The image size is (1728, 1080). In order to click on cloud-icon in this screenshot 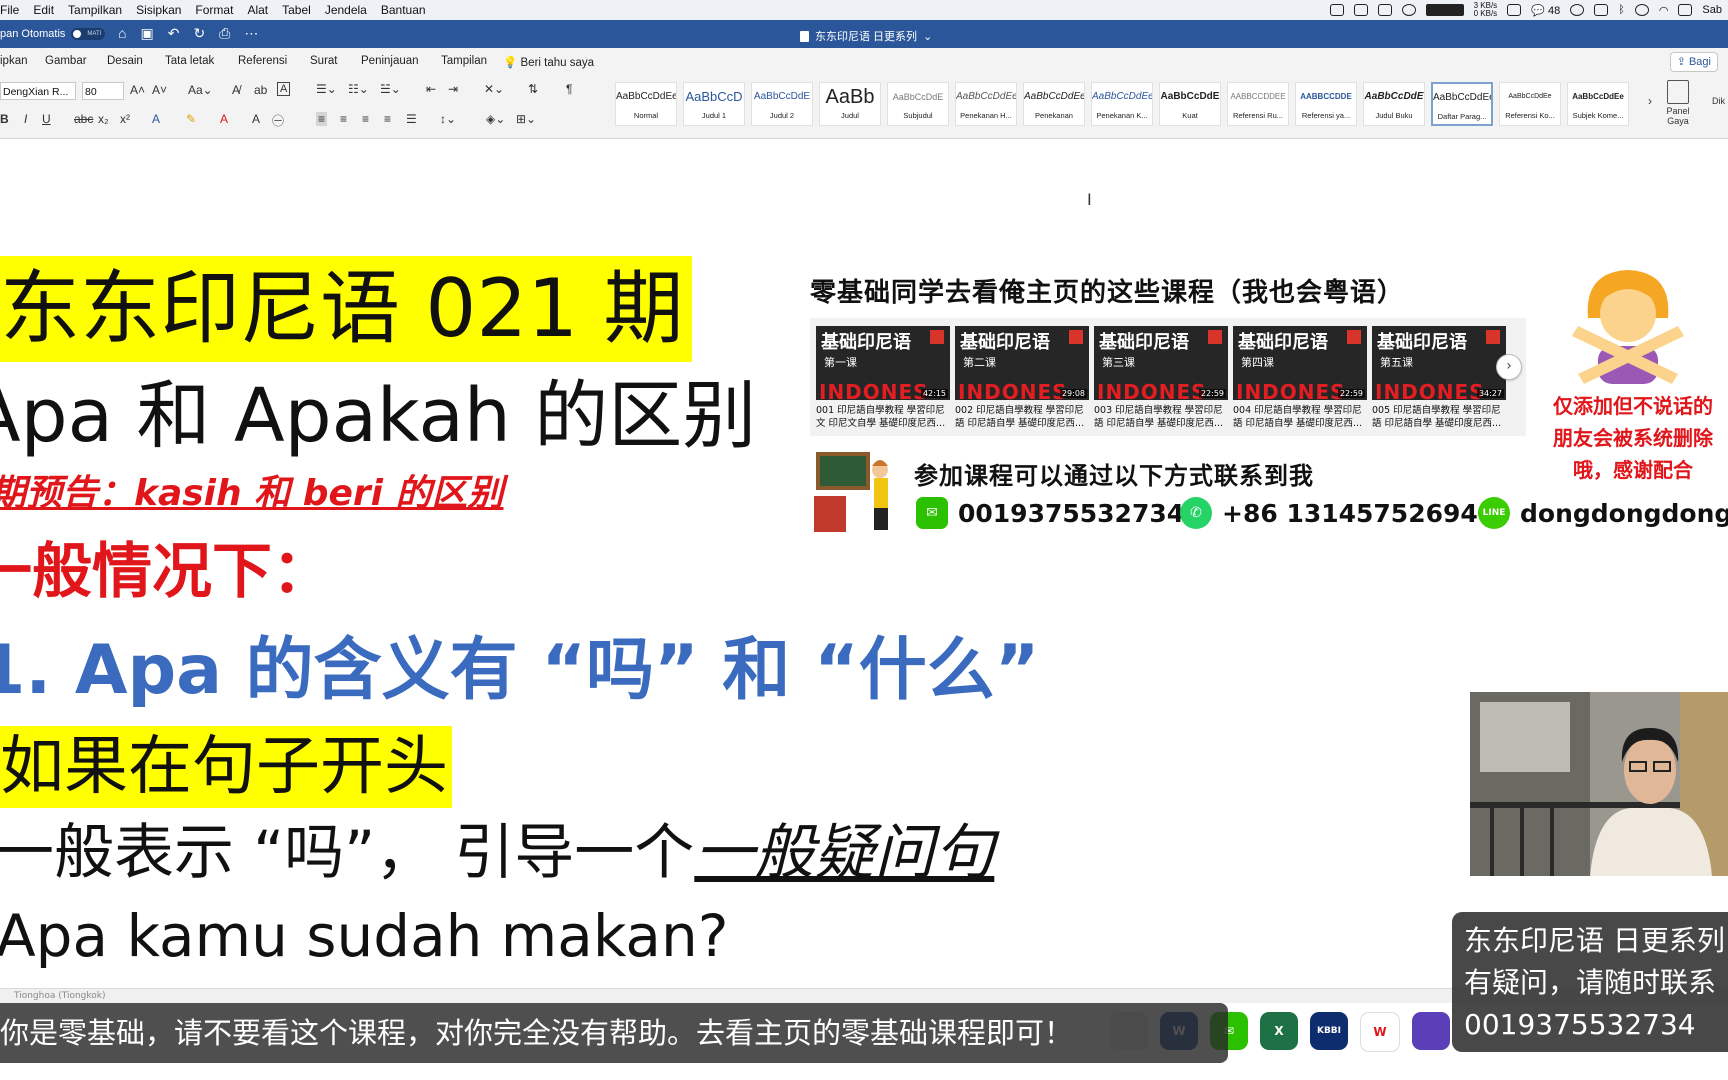, I will do `click(1408, 10)`.